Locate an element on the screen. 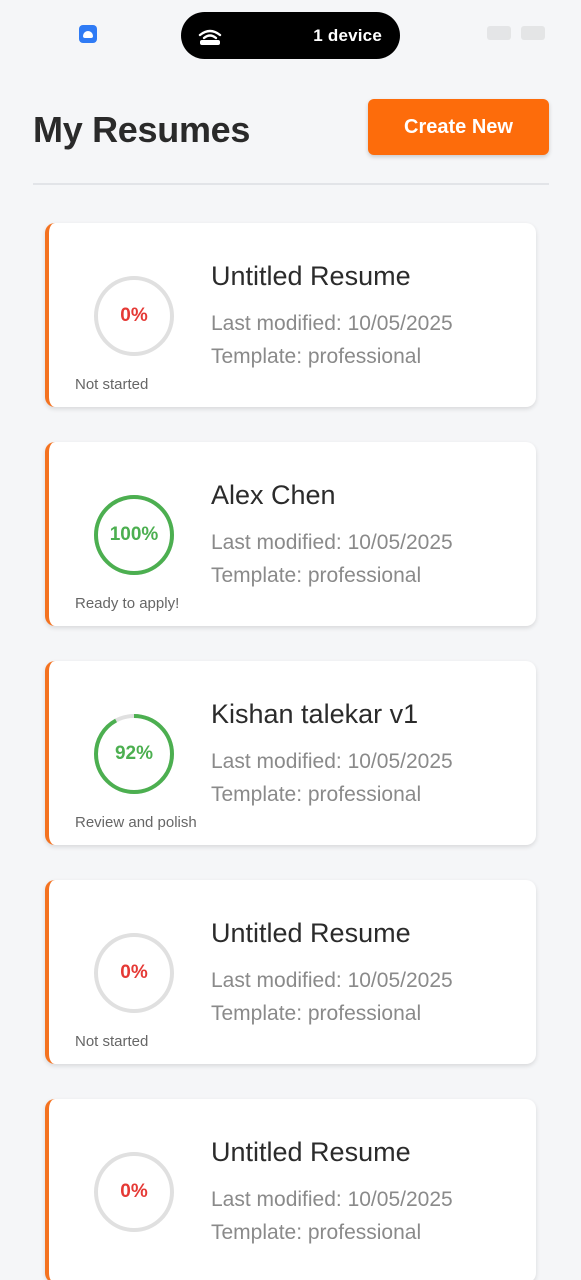 The width and height of the screenshot is (581, 1280). progress-ring: 92% is located at coordinates (134, 754).